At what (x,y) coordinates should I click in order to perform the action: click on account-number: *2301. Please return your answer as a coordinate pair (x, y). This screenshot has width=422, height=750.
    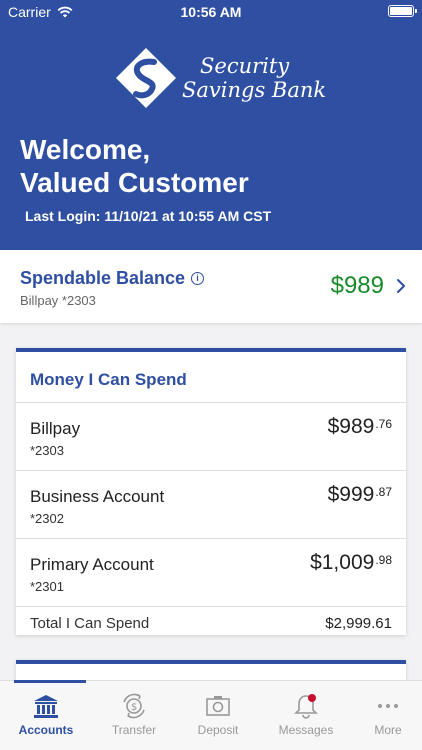
    Looking at the image, I should click on (47, 586).